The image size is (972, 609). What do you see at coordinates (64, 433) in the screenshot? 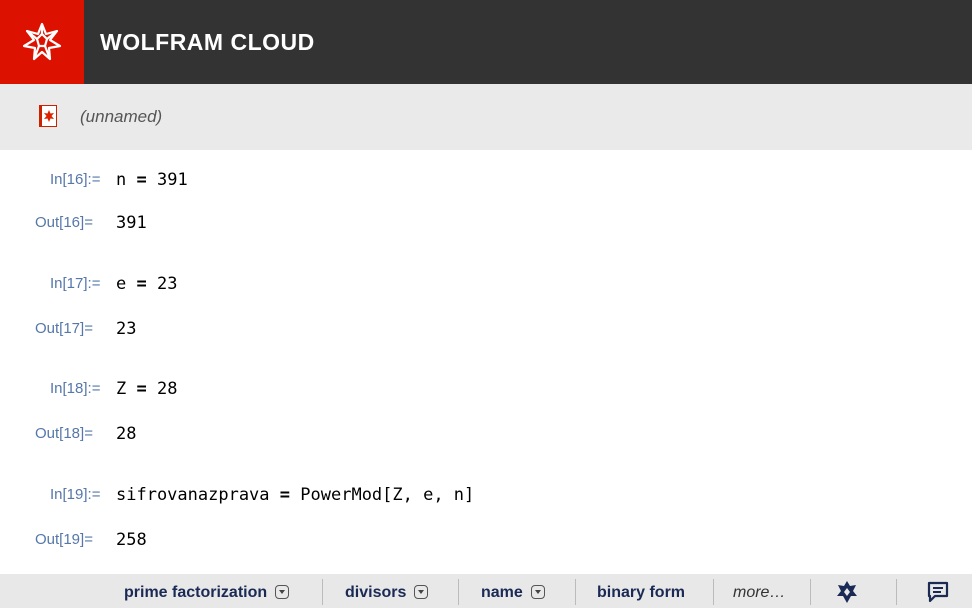
I see `cell-out-label: Out[18]=` at bounding box center [64, 433].